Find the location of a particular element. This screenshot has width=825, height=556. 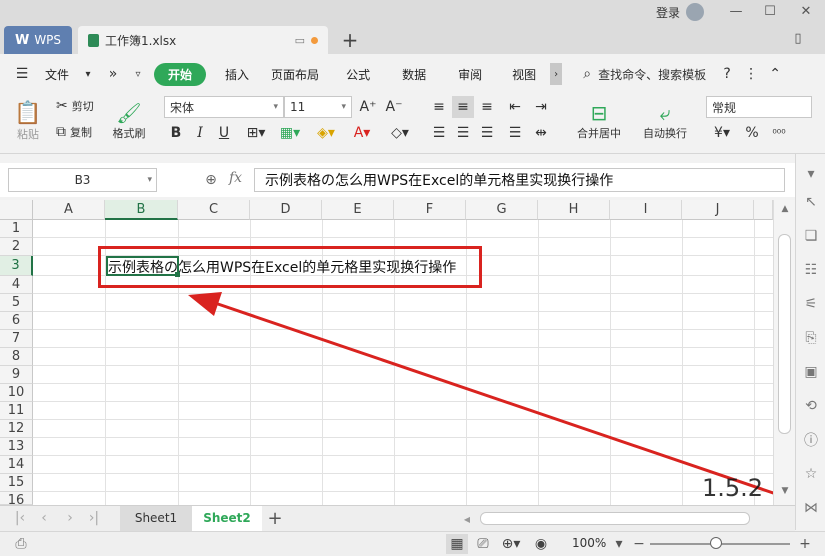

collapse-panel-icon: ▾ is located at coordinates (810, 174).